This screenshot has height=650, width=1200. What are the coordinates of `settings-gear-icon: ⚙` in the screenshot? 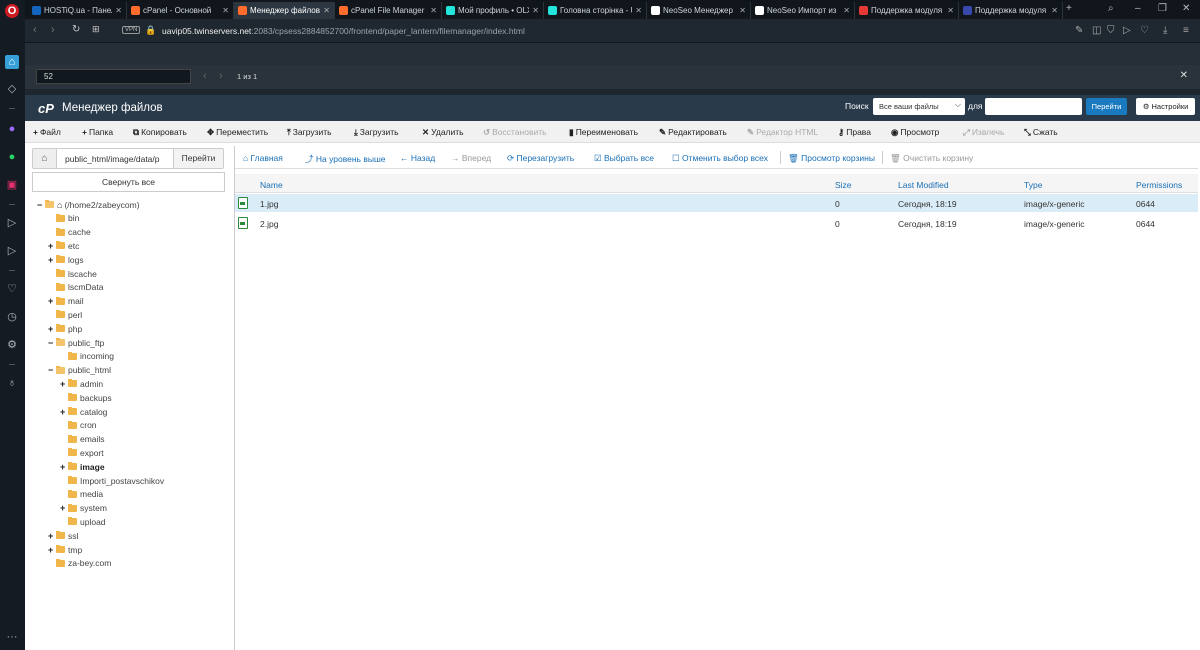 It's located at (12, 345).